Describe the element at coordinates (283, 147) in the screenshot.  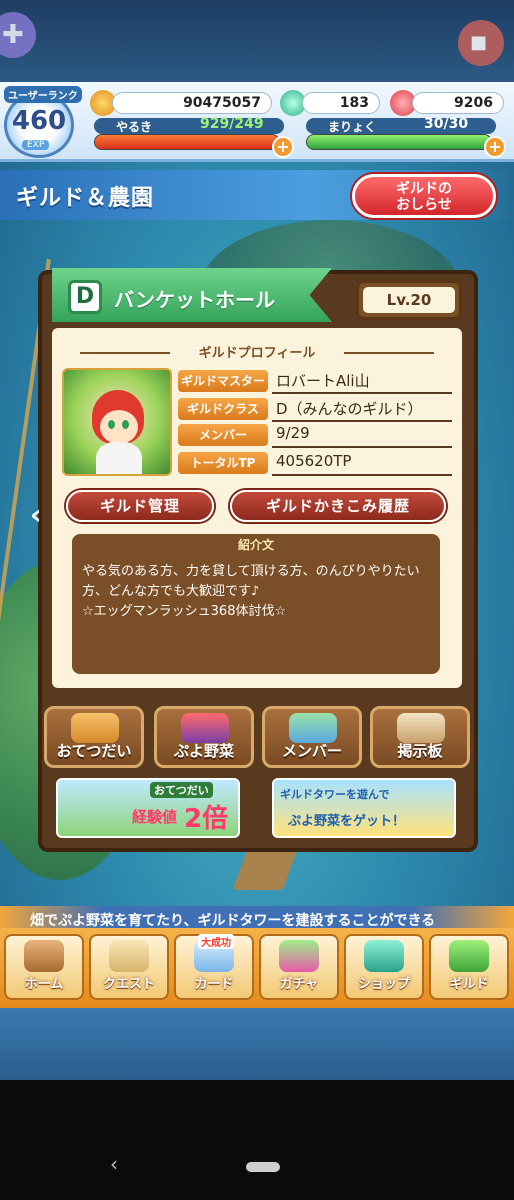
I see `stamina-add-button: +` at that location.